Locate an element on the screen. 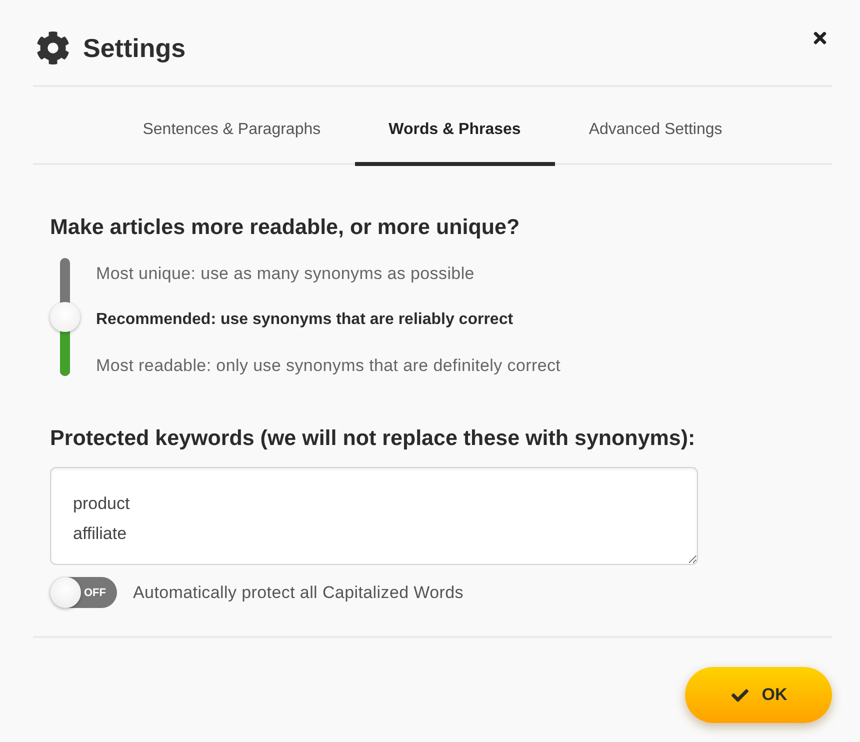  keywords-field: product affiliate is located at coordinates (374, 516).